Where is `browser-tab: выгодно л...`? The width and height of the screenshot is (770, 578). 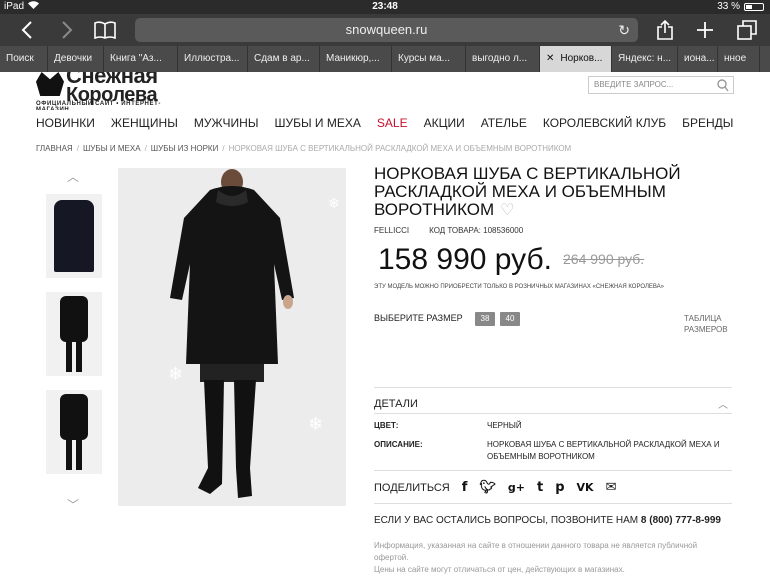
browser-tab: выгодно л... is located at coordinates (503, 59).